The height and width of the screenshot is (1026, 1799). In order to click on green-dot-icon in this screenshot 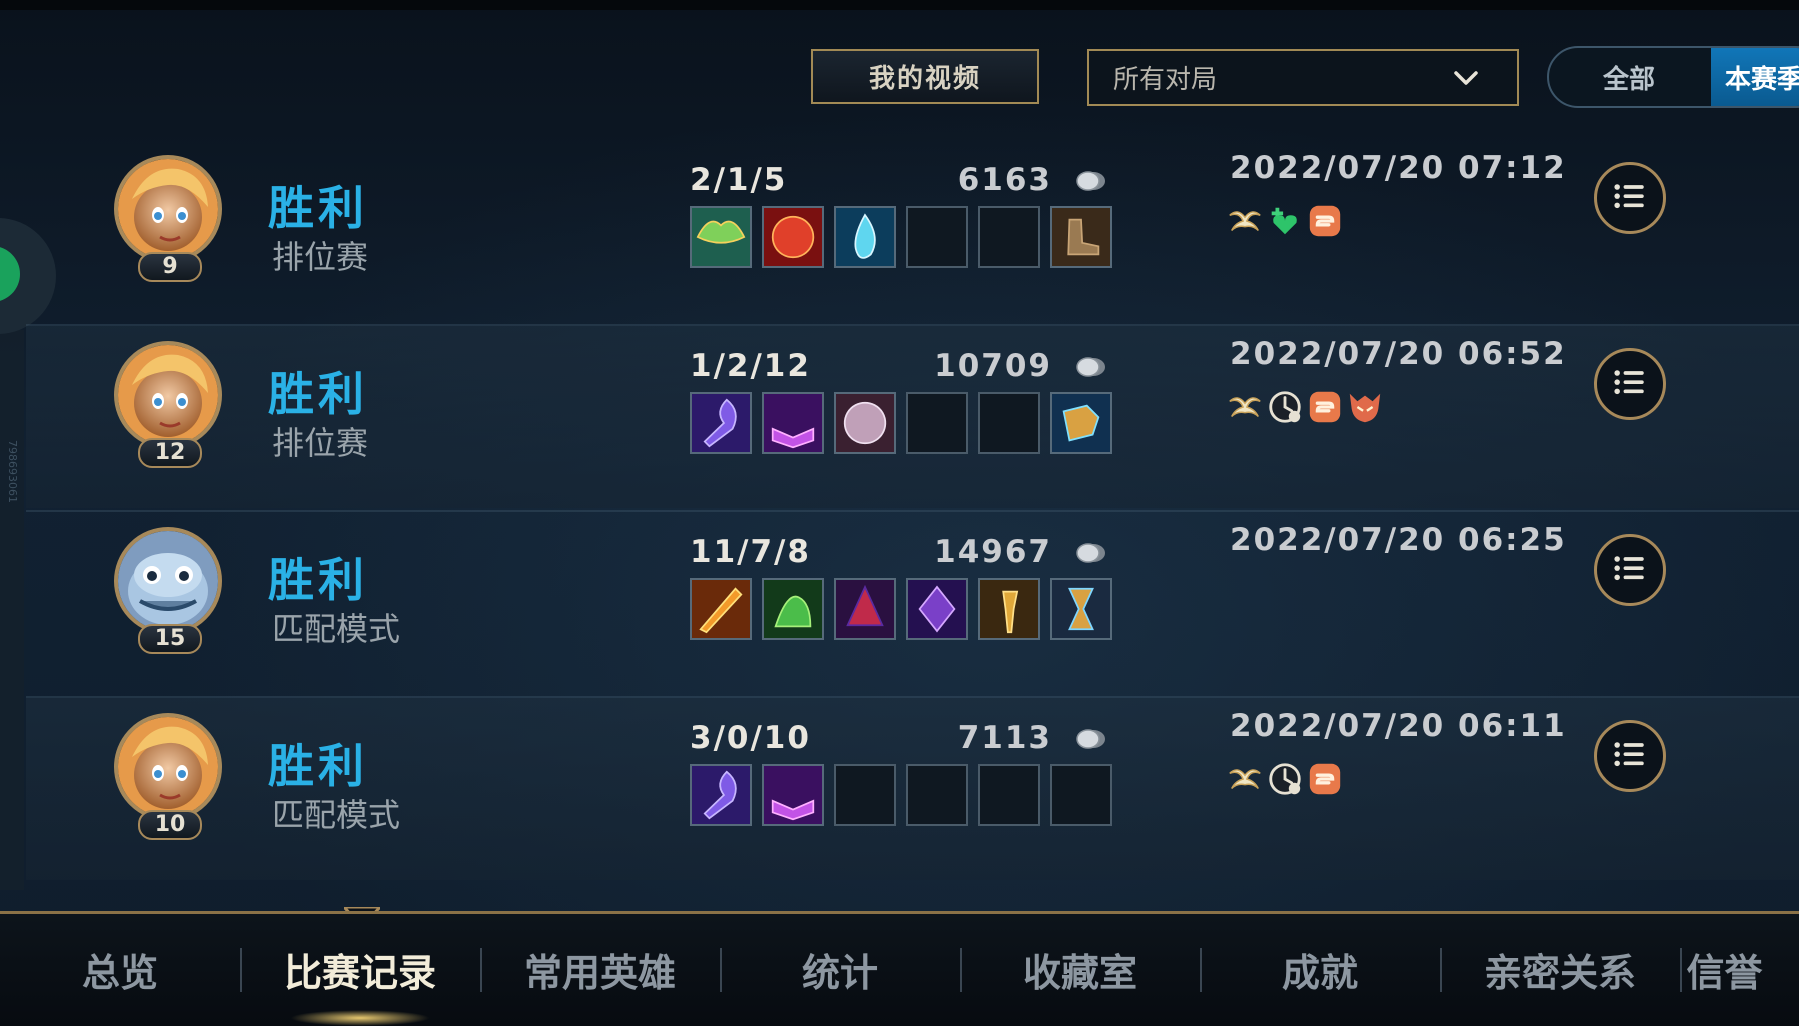, I will do `click(10, 274)`.